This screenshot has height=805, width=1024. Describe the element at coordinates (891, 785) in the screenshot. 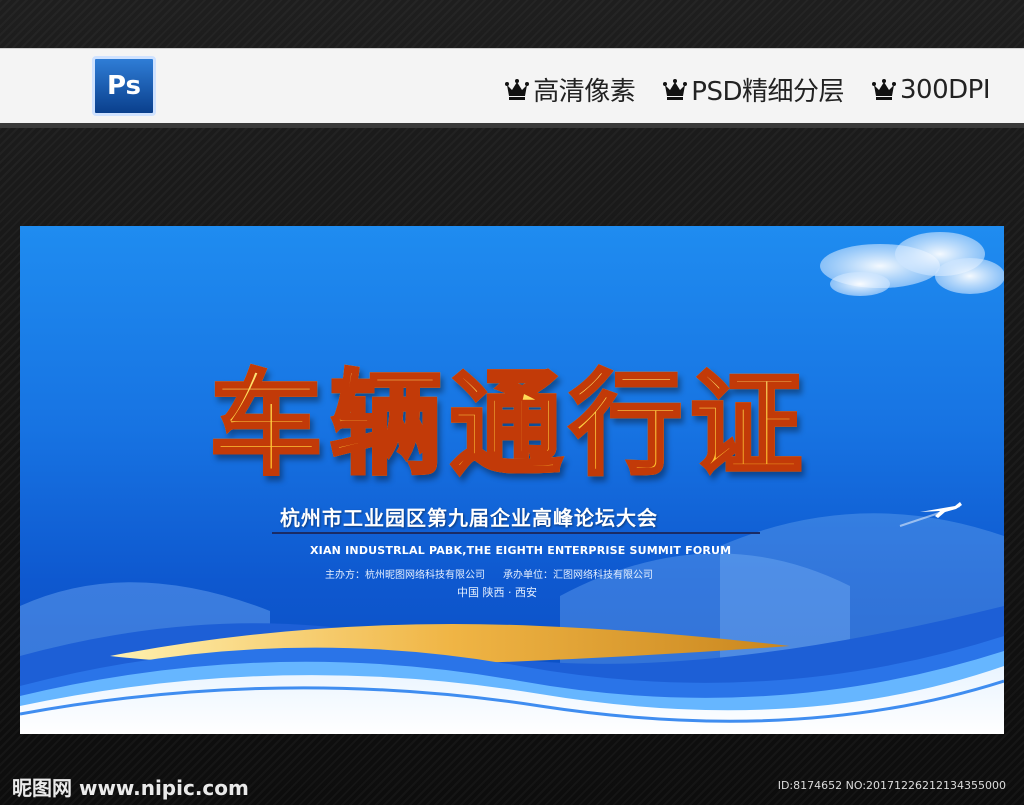

I see `watermark-id: ID:8174652 NO:20171226212134355000` at that location.